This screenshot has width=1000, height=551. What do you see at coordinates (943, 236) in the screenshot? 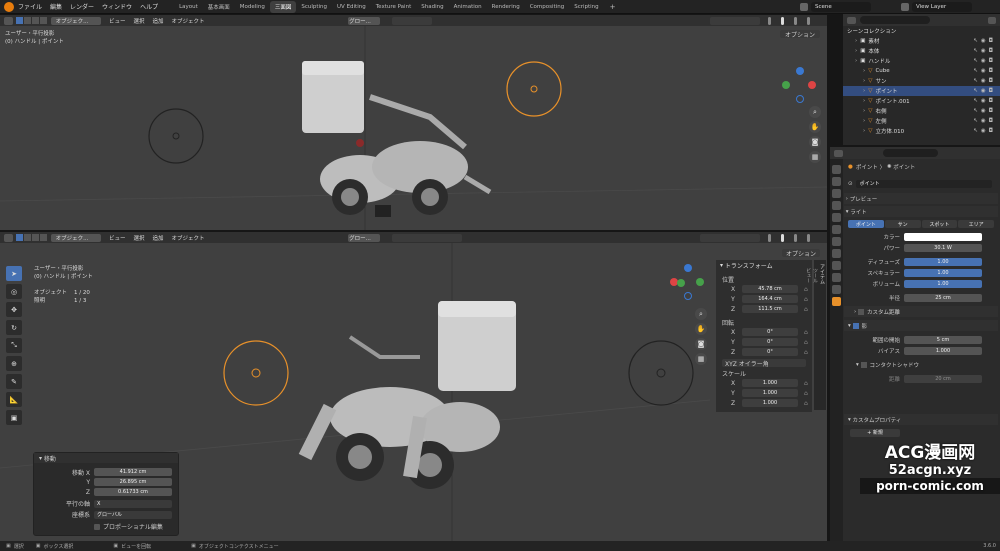
I see `color-swatch` at bounding box center [943, 236].